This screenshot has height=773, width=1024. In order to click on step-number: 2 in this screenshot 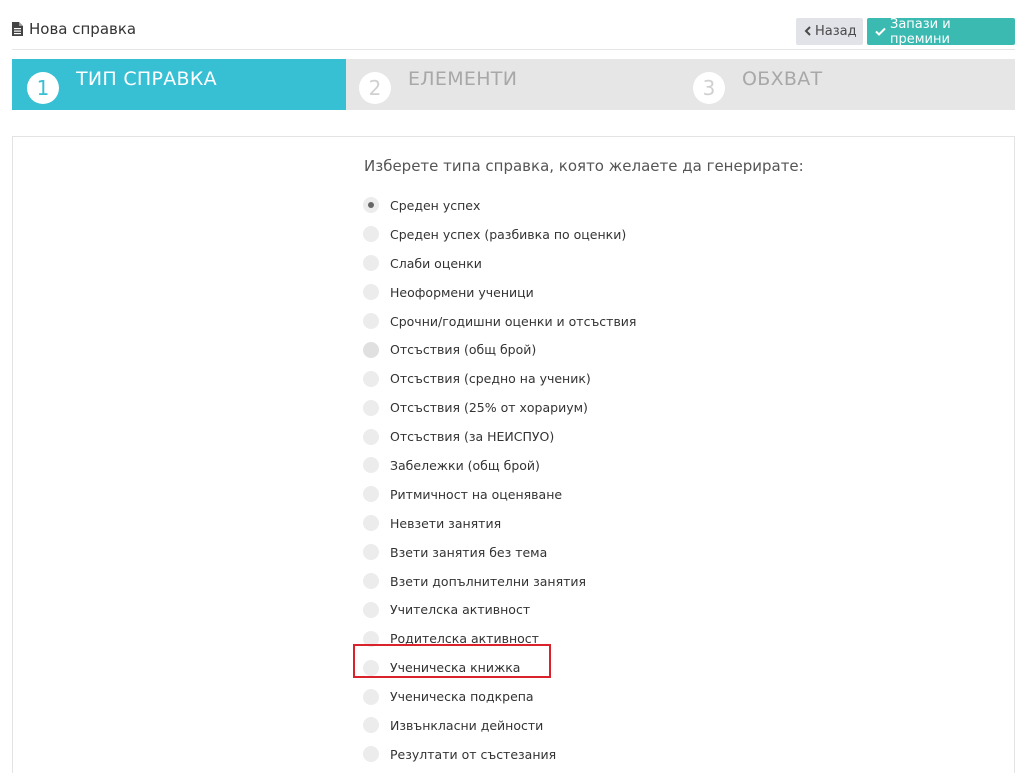, I will do `click(375, 87)`.